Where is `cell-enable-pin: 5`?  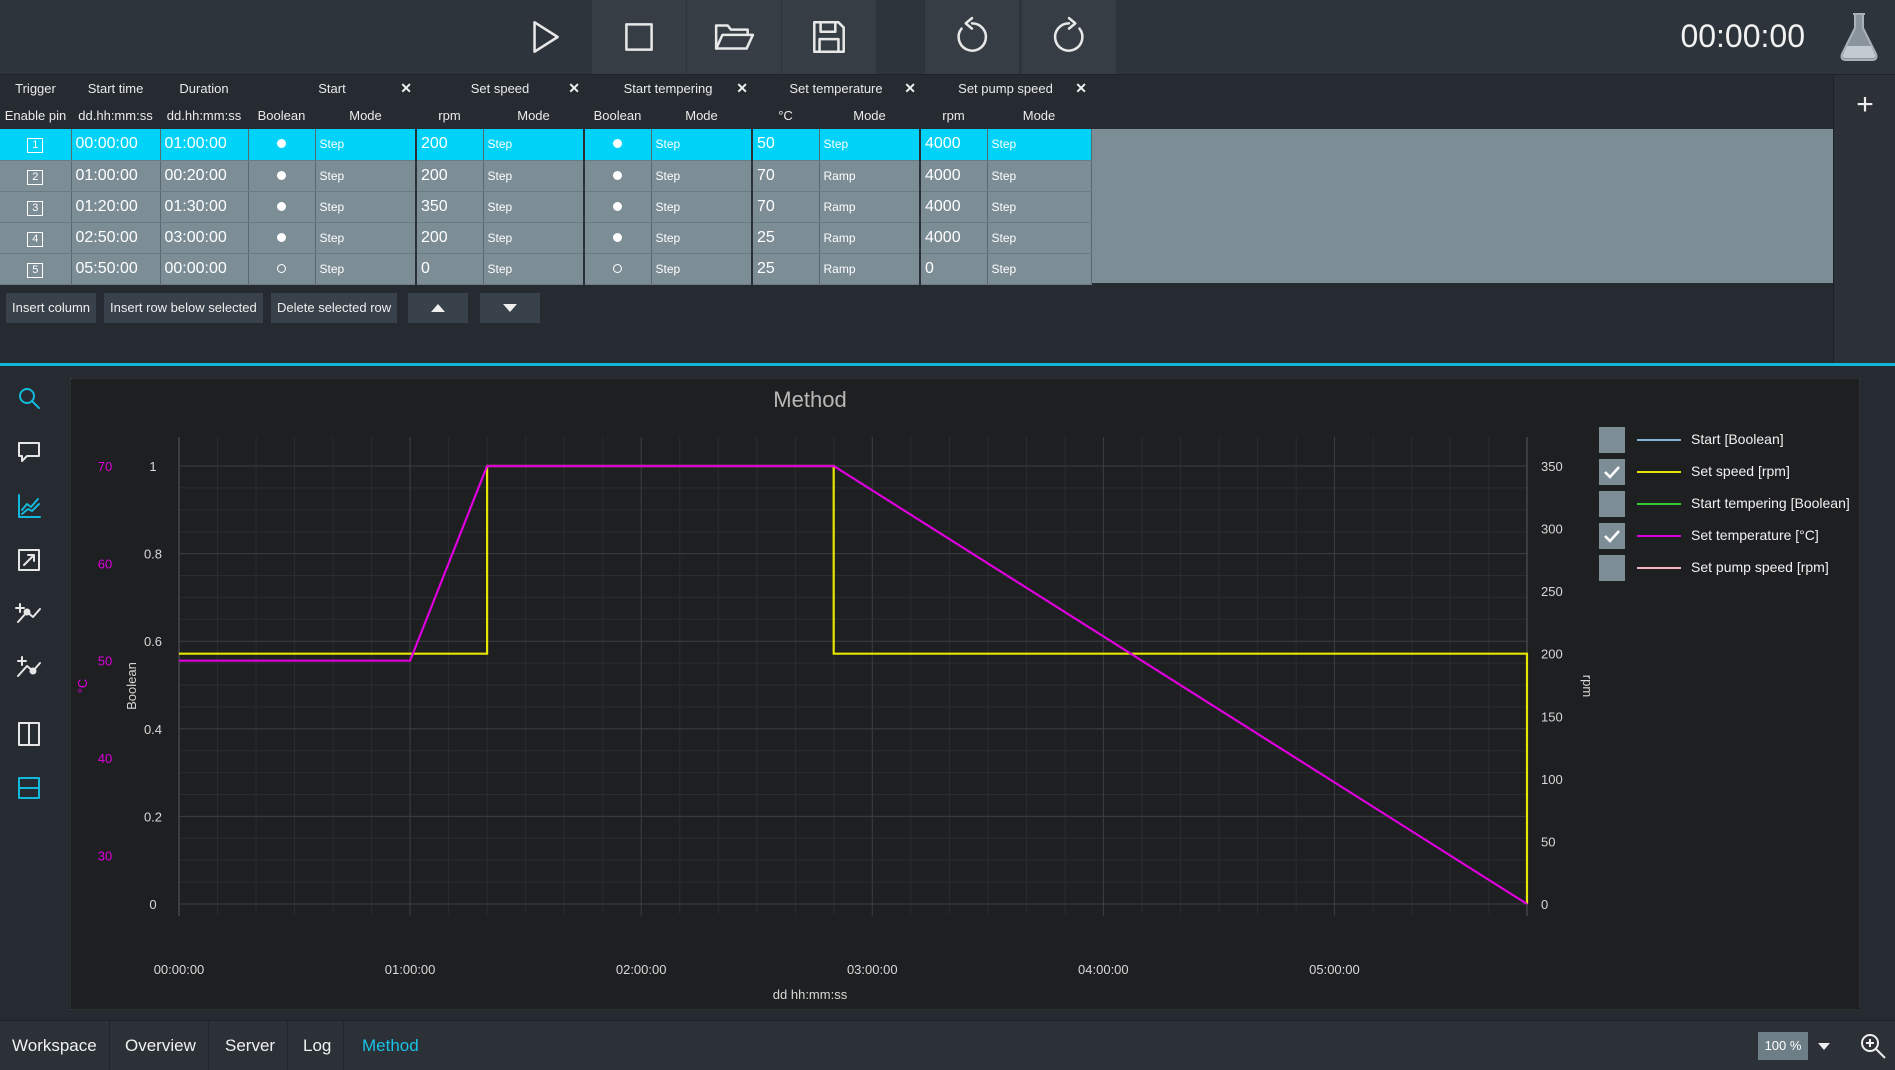 cell-enable-pin: 5 is located at coordinates (36, 269).